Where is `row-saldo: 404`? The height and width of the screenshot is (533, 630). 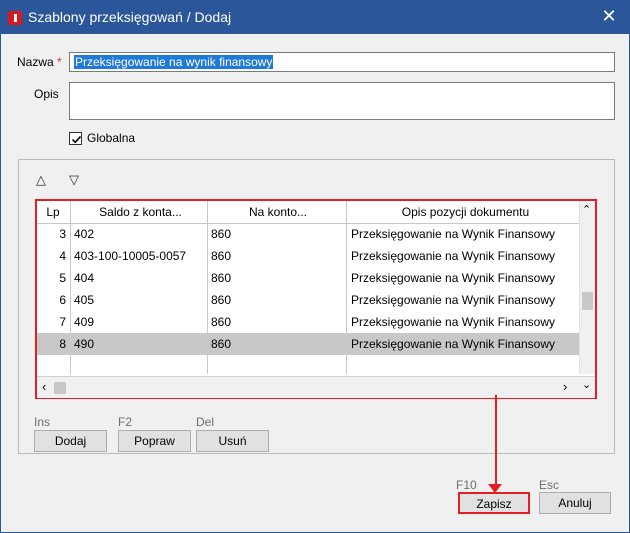
row-saldo: 404 is located at coordinates (84, 278).